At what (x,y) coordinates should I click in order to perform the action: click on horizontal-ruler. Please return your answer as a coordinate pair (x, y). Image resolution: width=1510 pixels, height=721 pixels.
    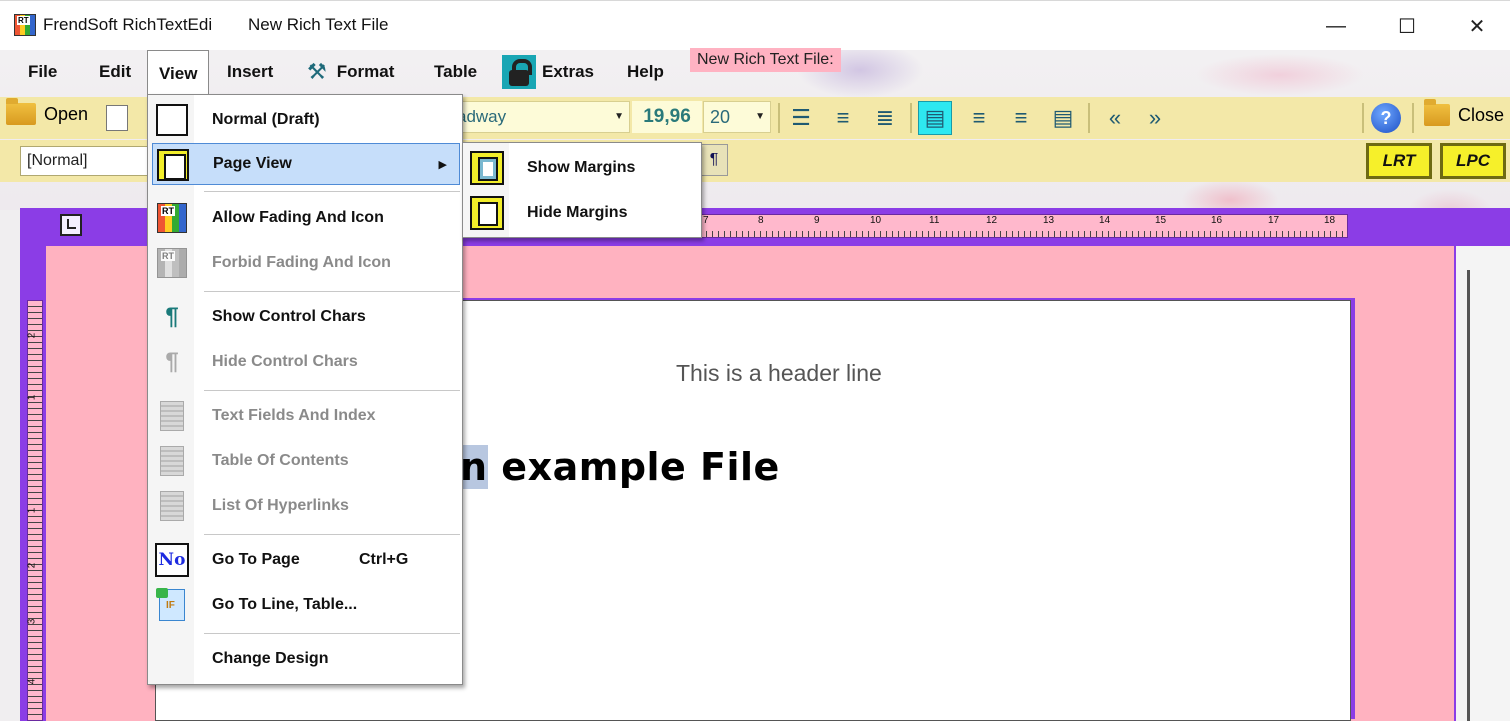
    Looking at the image, I should click on (1024, 226).